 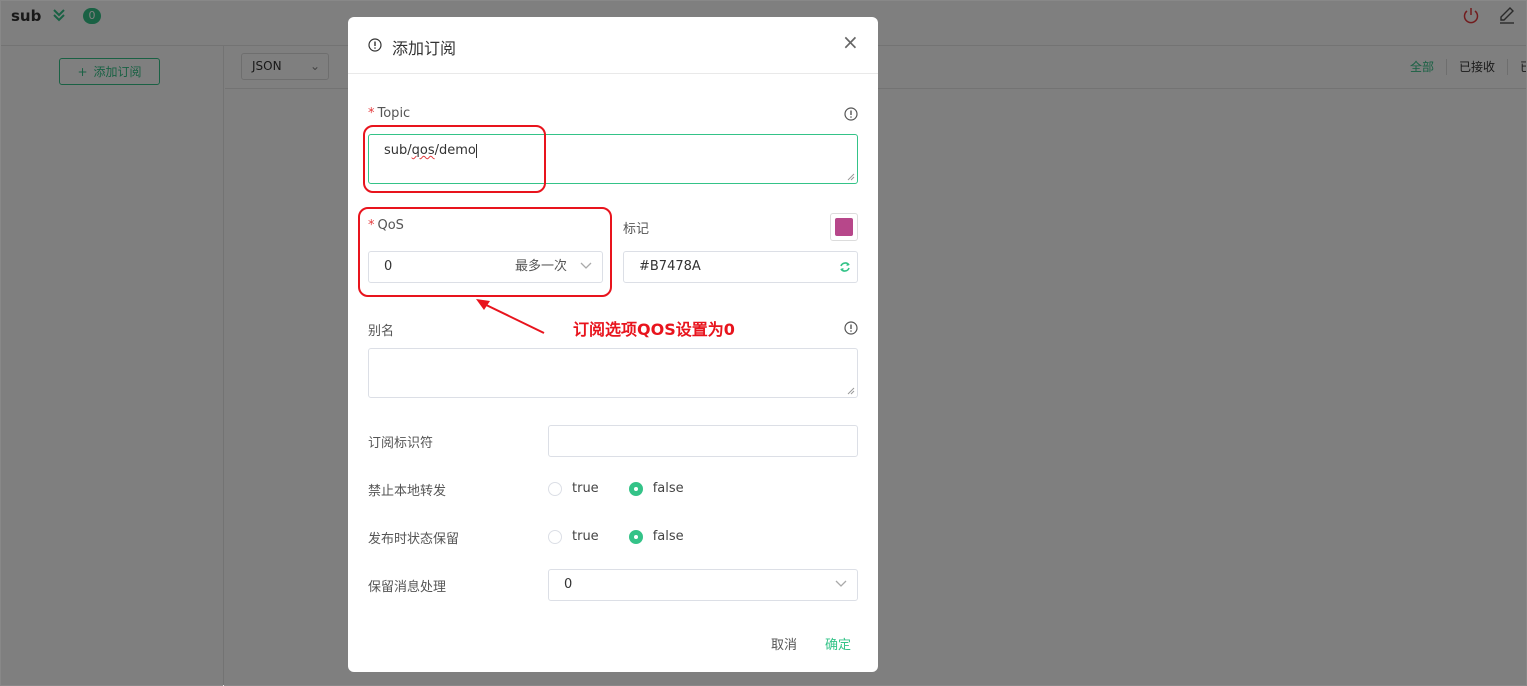 What do you see at coordinates (401, 443) in the screenshot?
I see `subscription-id-label: 订阅标识符` at bounding box center [401, 443].